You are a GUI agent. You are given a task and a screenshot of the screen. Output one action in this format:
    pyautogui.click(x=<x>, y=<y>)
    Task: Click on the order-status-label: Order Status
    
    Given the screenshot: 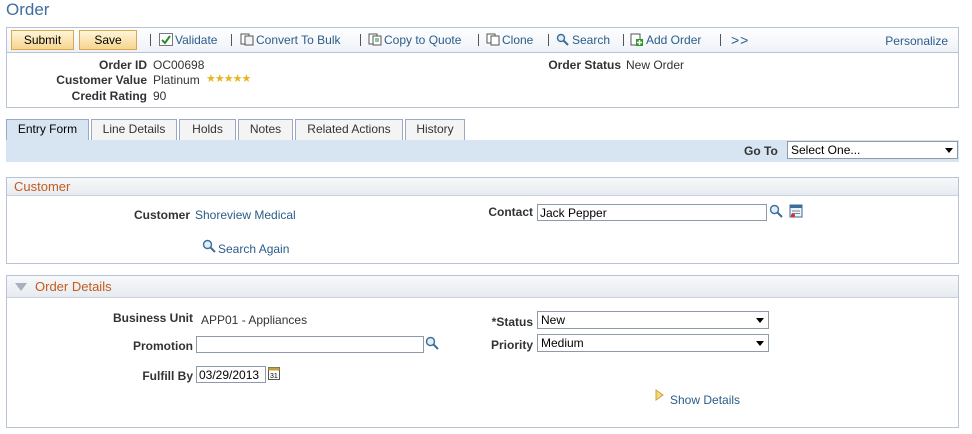 What is the action you would take?
    pyautogui.click(x=584, y=65)
    